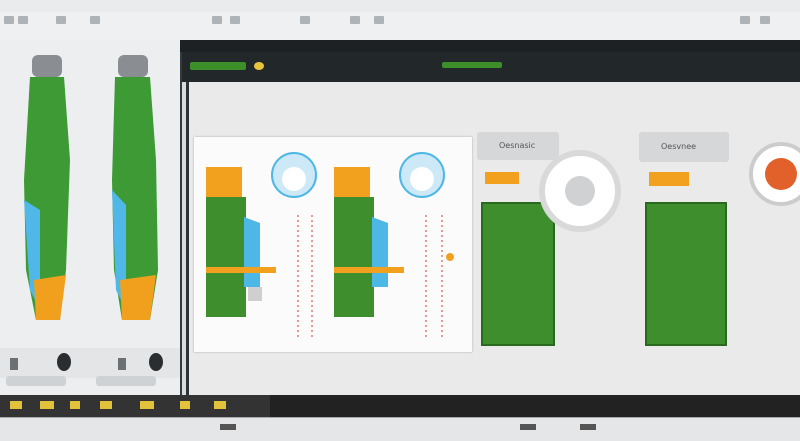  Describe the element at coordinates (490, 46) in the screenshot. I see `editor-tabs` at that location.